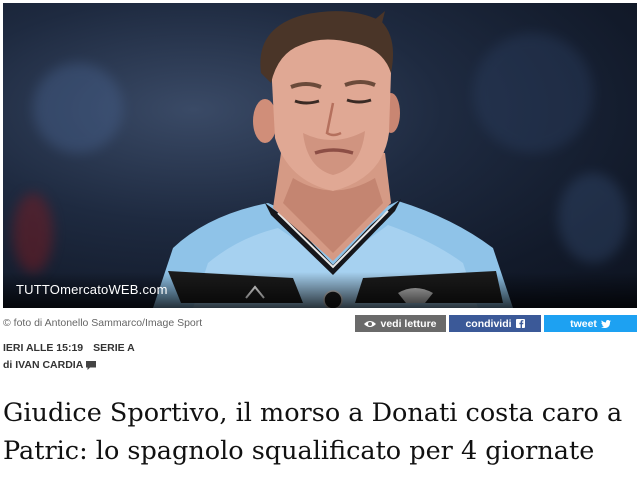  Describe the element at coordinates (488, 323) in the screenshot. I see `facebook-share-label: condividi` at that location.